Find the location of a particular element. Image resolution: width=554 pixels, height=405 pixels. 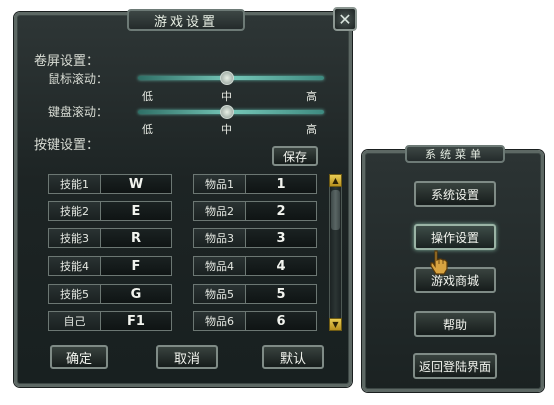

keyboard-tick-mid: 中 is located at coordinates (226, 129).